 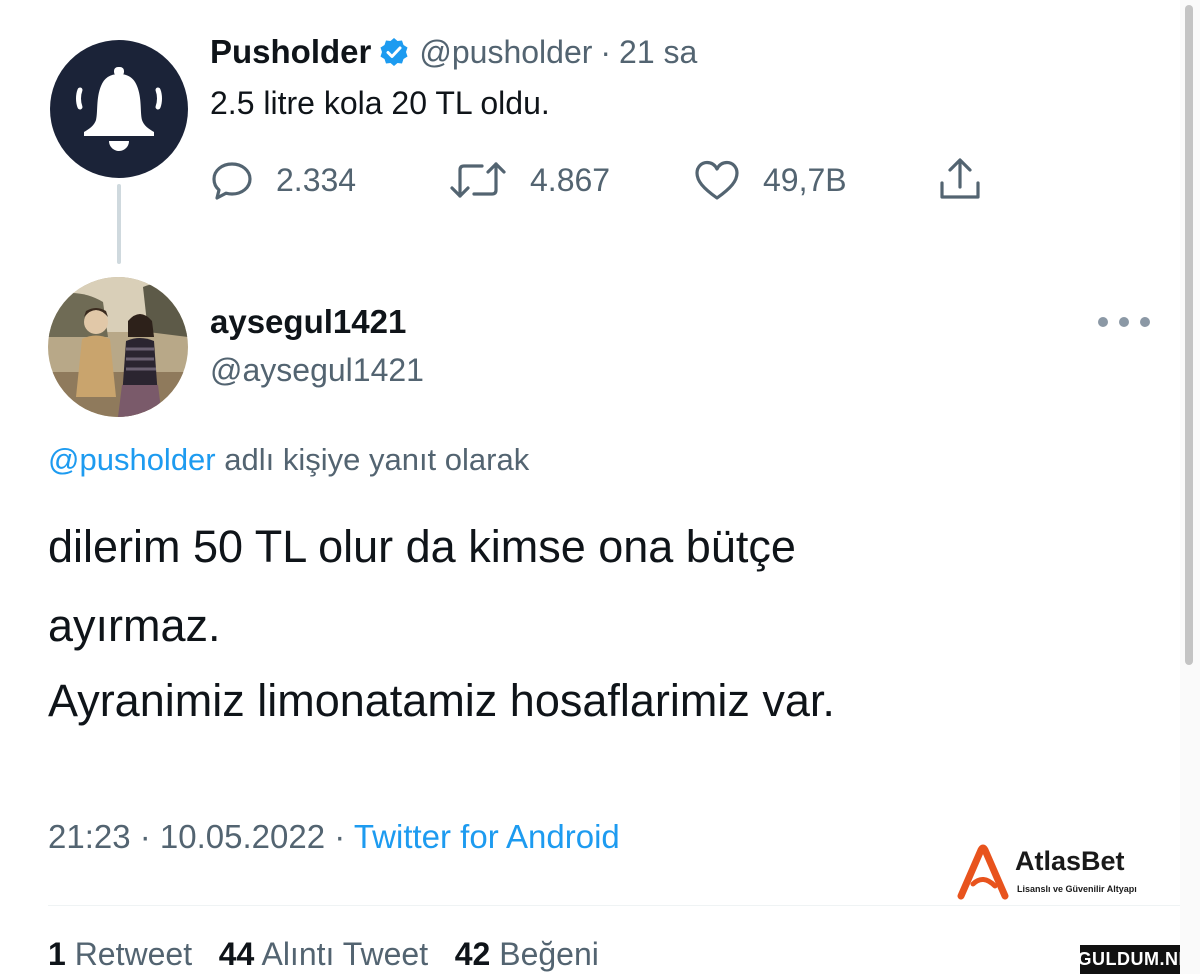 What do you see at coordinates (118, 347) in the screenshot?
I see `aysegul-avatar` at bounding box center [118, 347].